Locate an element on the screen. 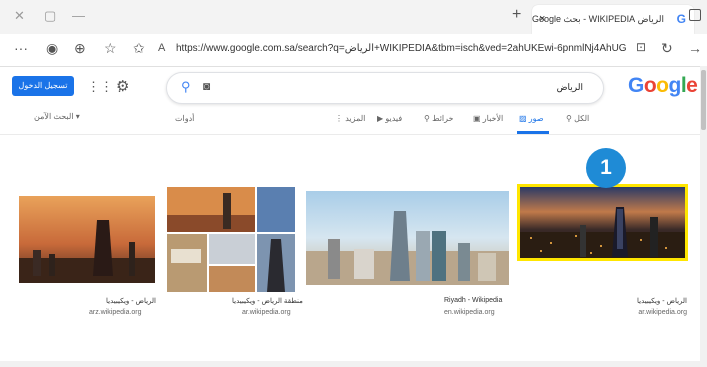 The width and height of the screenshot is (707, 367). tab-actions-icon is located at coordinates (695, 15).